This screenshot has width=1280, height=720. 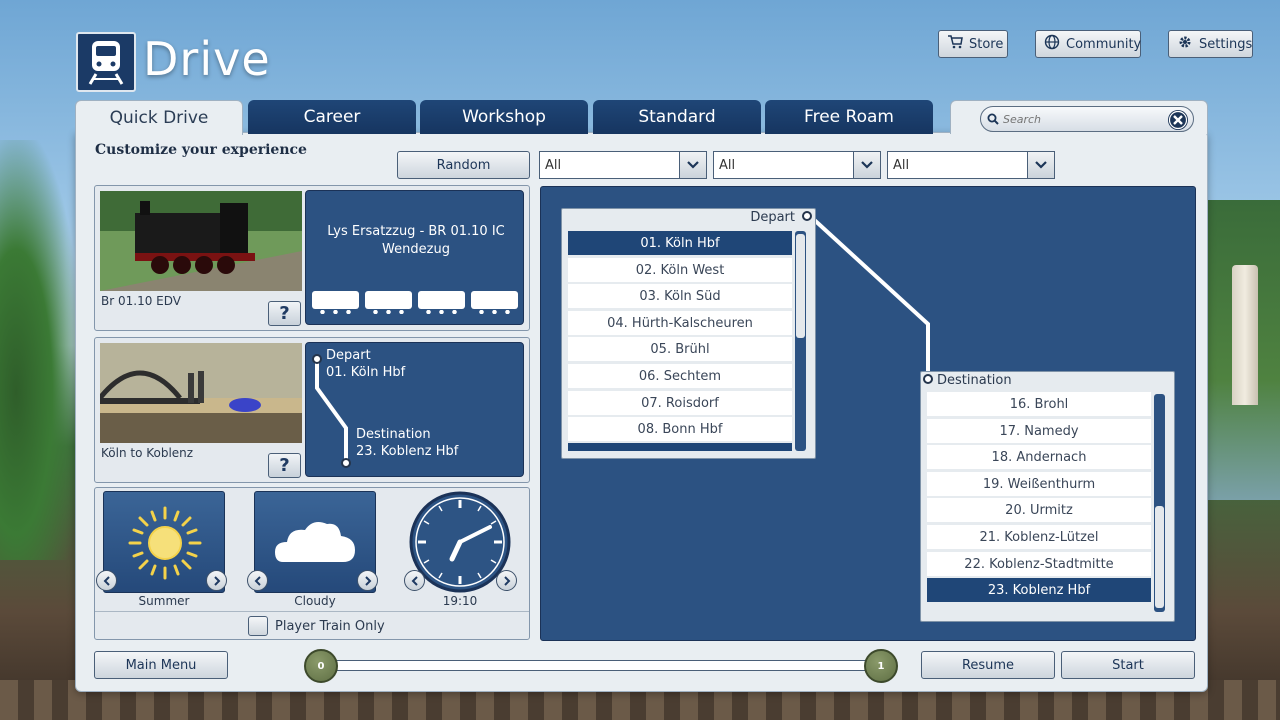 What do you see at coordinates (680, 270) in the screenshot?
I see `list-item: 02. Köln West` at bounding box center [680, 270].